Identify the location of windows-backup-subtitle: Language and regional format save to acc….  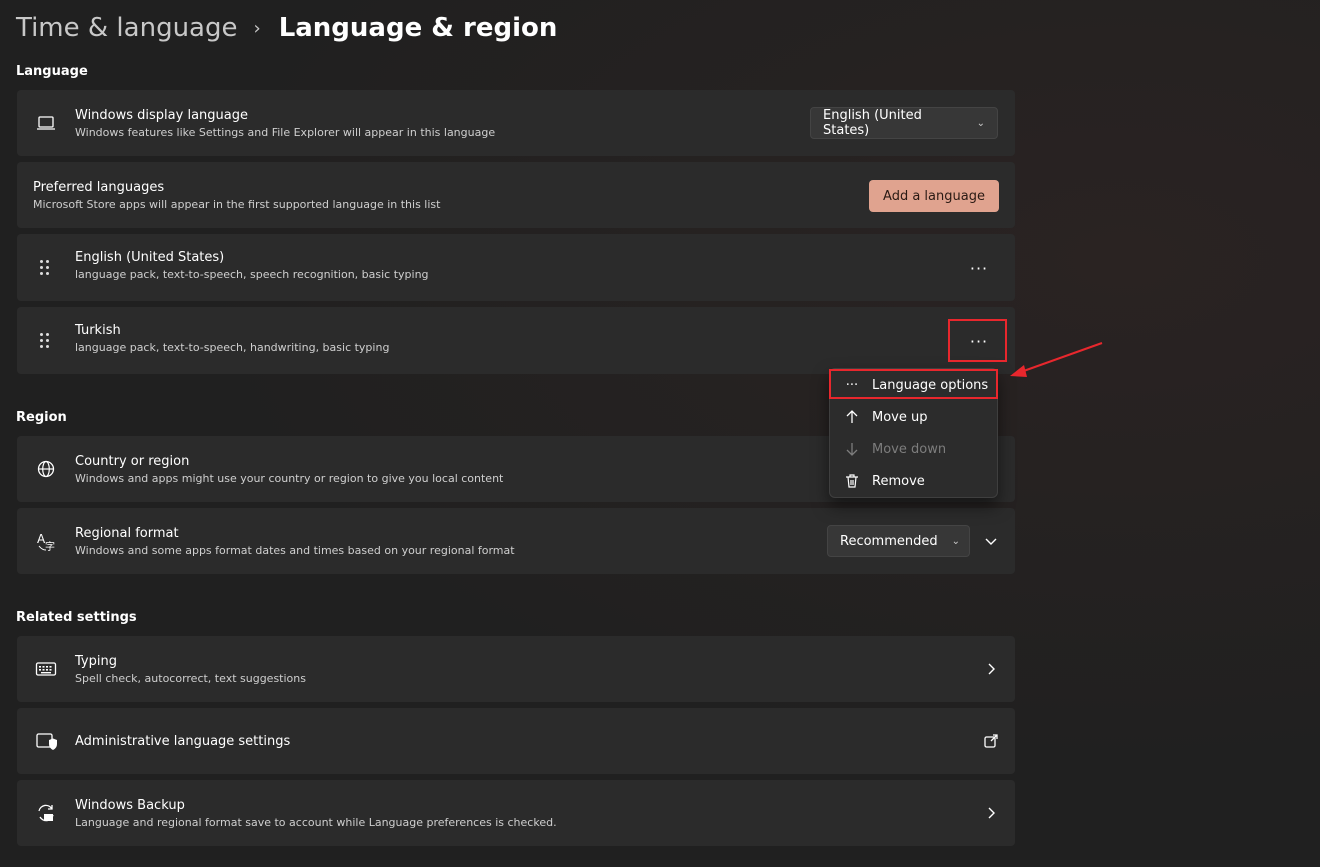
(316, 822).